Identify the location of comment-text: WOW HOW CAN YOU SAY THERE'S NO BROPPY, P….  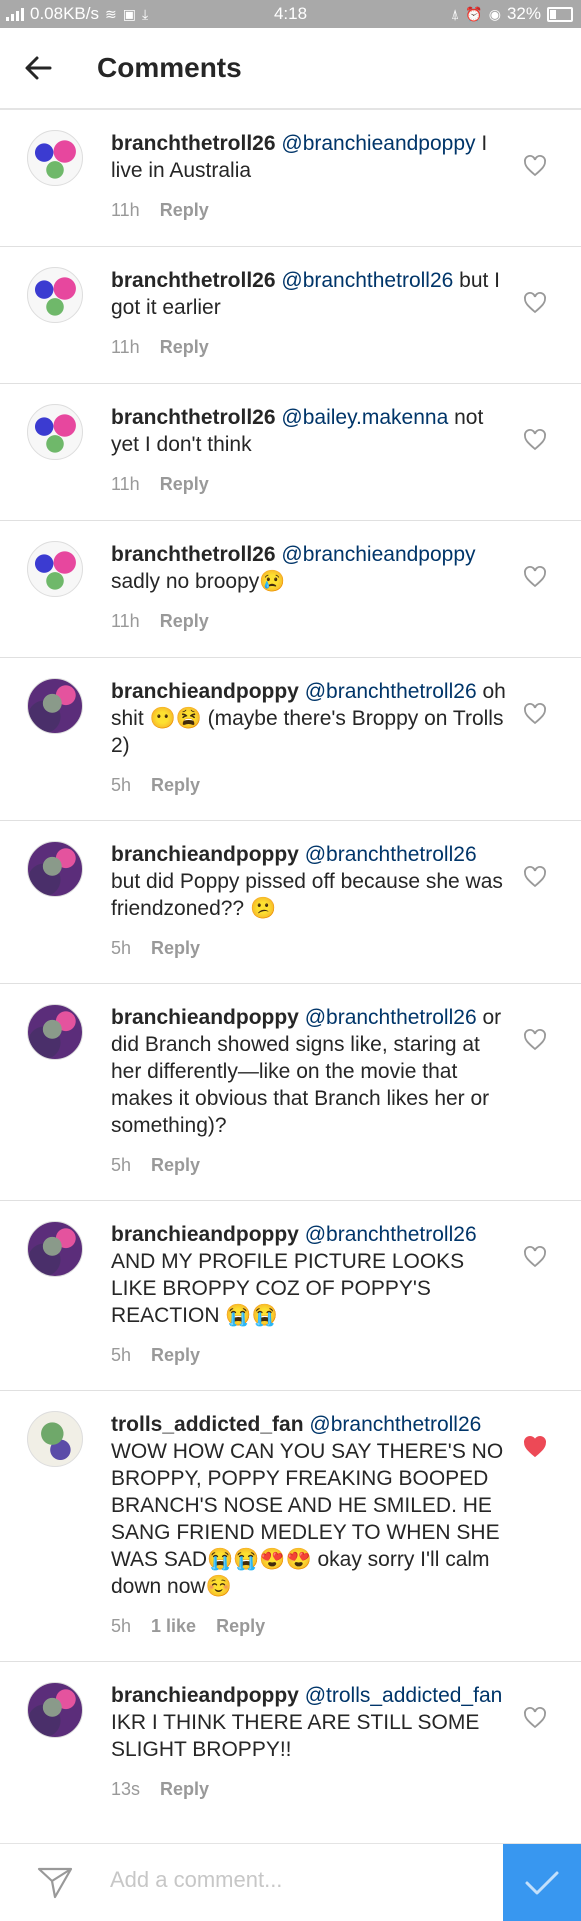
(307, 1519).